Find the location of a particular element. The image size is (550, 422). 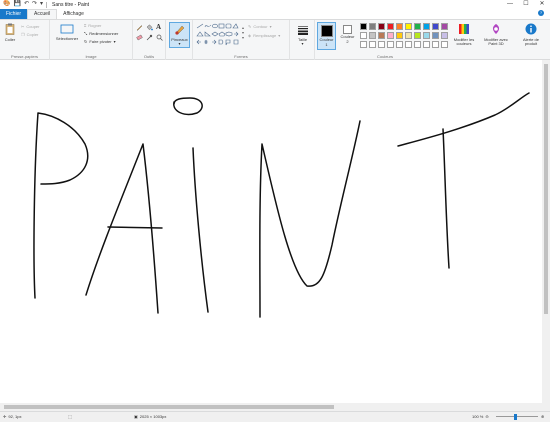

save-icon: 💾 is located at coordinates (16, 4).